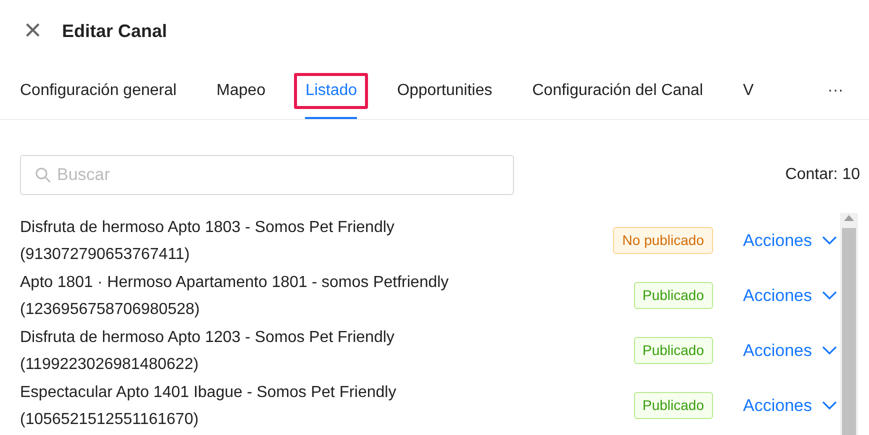 The image size is (869, 435). I want to click on more-tabs-button: ···, so click(835, 90).